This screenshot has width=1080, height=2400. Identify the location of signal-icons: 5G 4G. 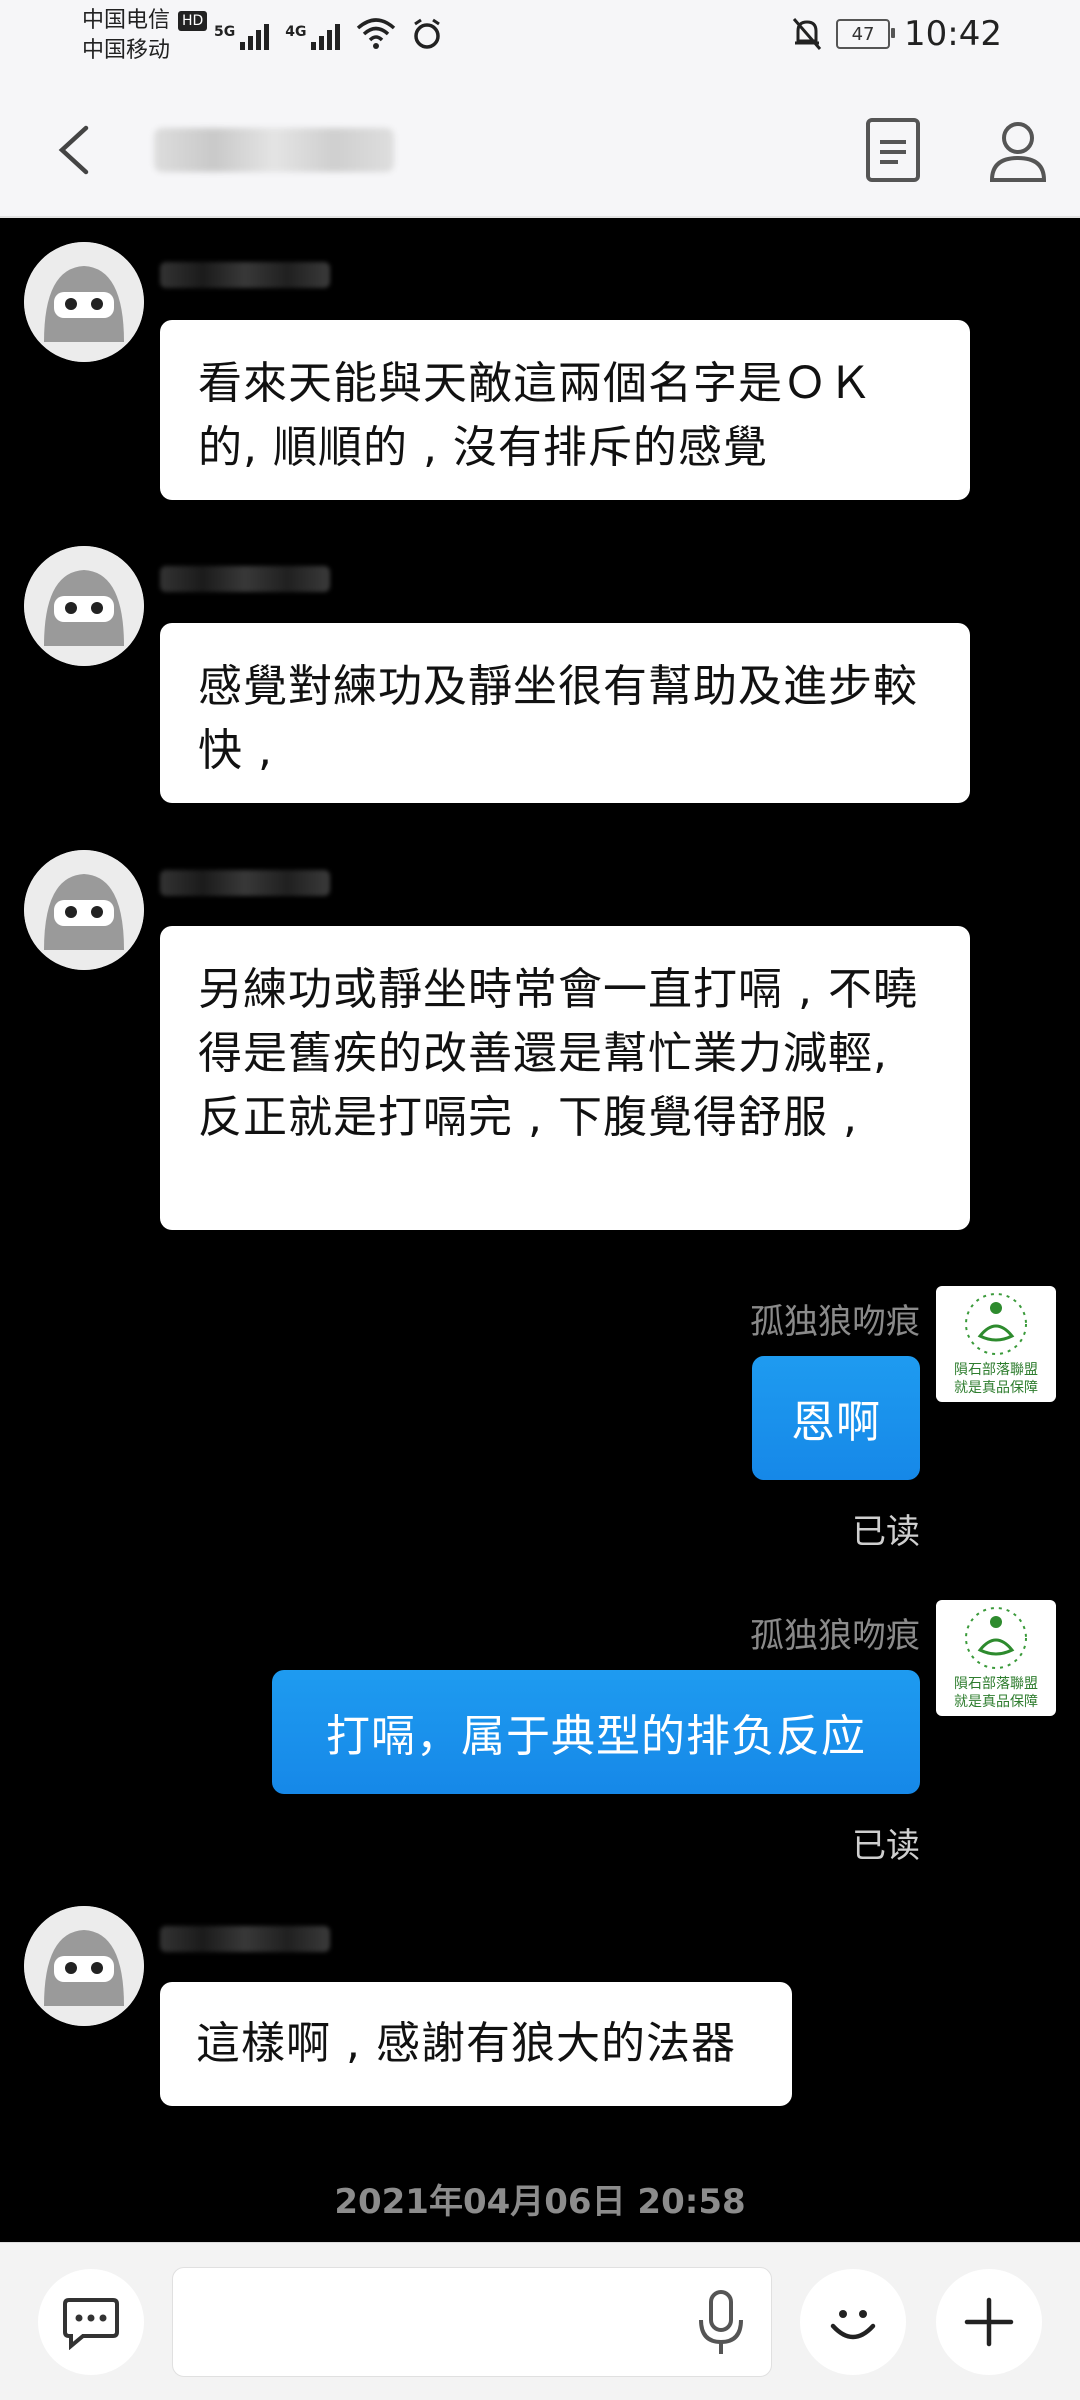
(328, 34).